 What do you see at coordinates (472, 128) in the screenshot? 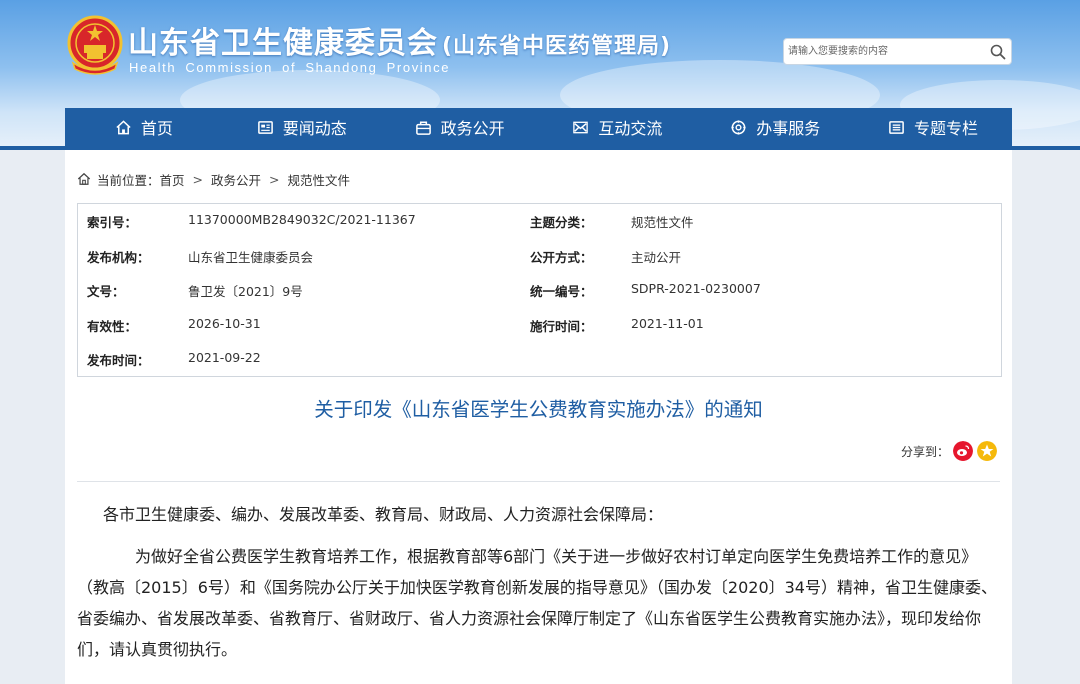
I see `nav-label: 政务公开` at bounding box center [472, 128].